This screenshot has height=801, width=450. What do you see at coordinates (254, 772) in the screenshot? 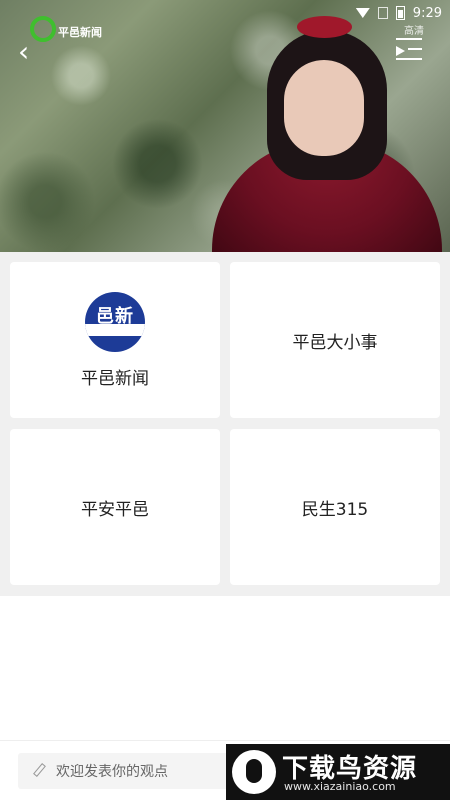
I see `bird-logo-icon` at bounding box center [254, 772].